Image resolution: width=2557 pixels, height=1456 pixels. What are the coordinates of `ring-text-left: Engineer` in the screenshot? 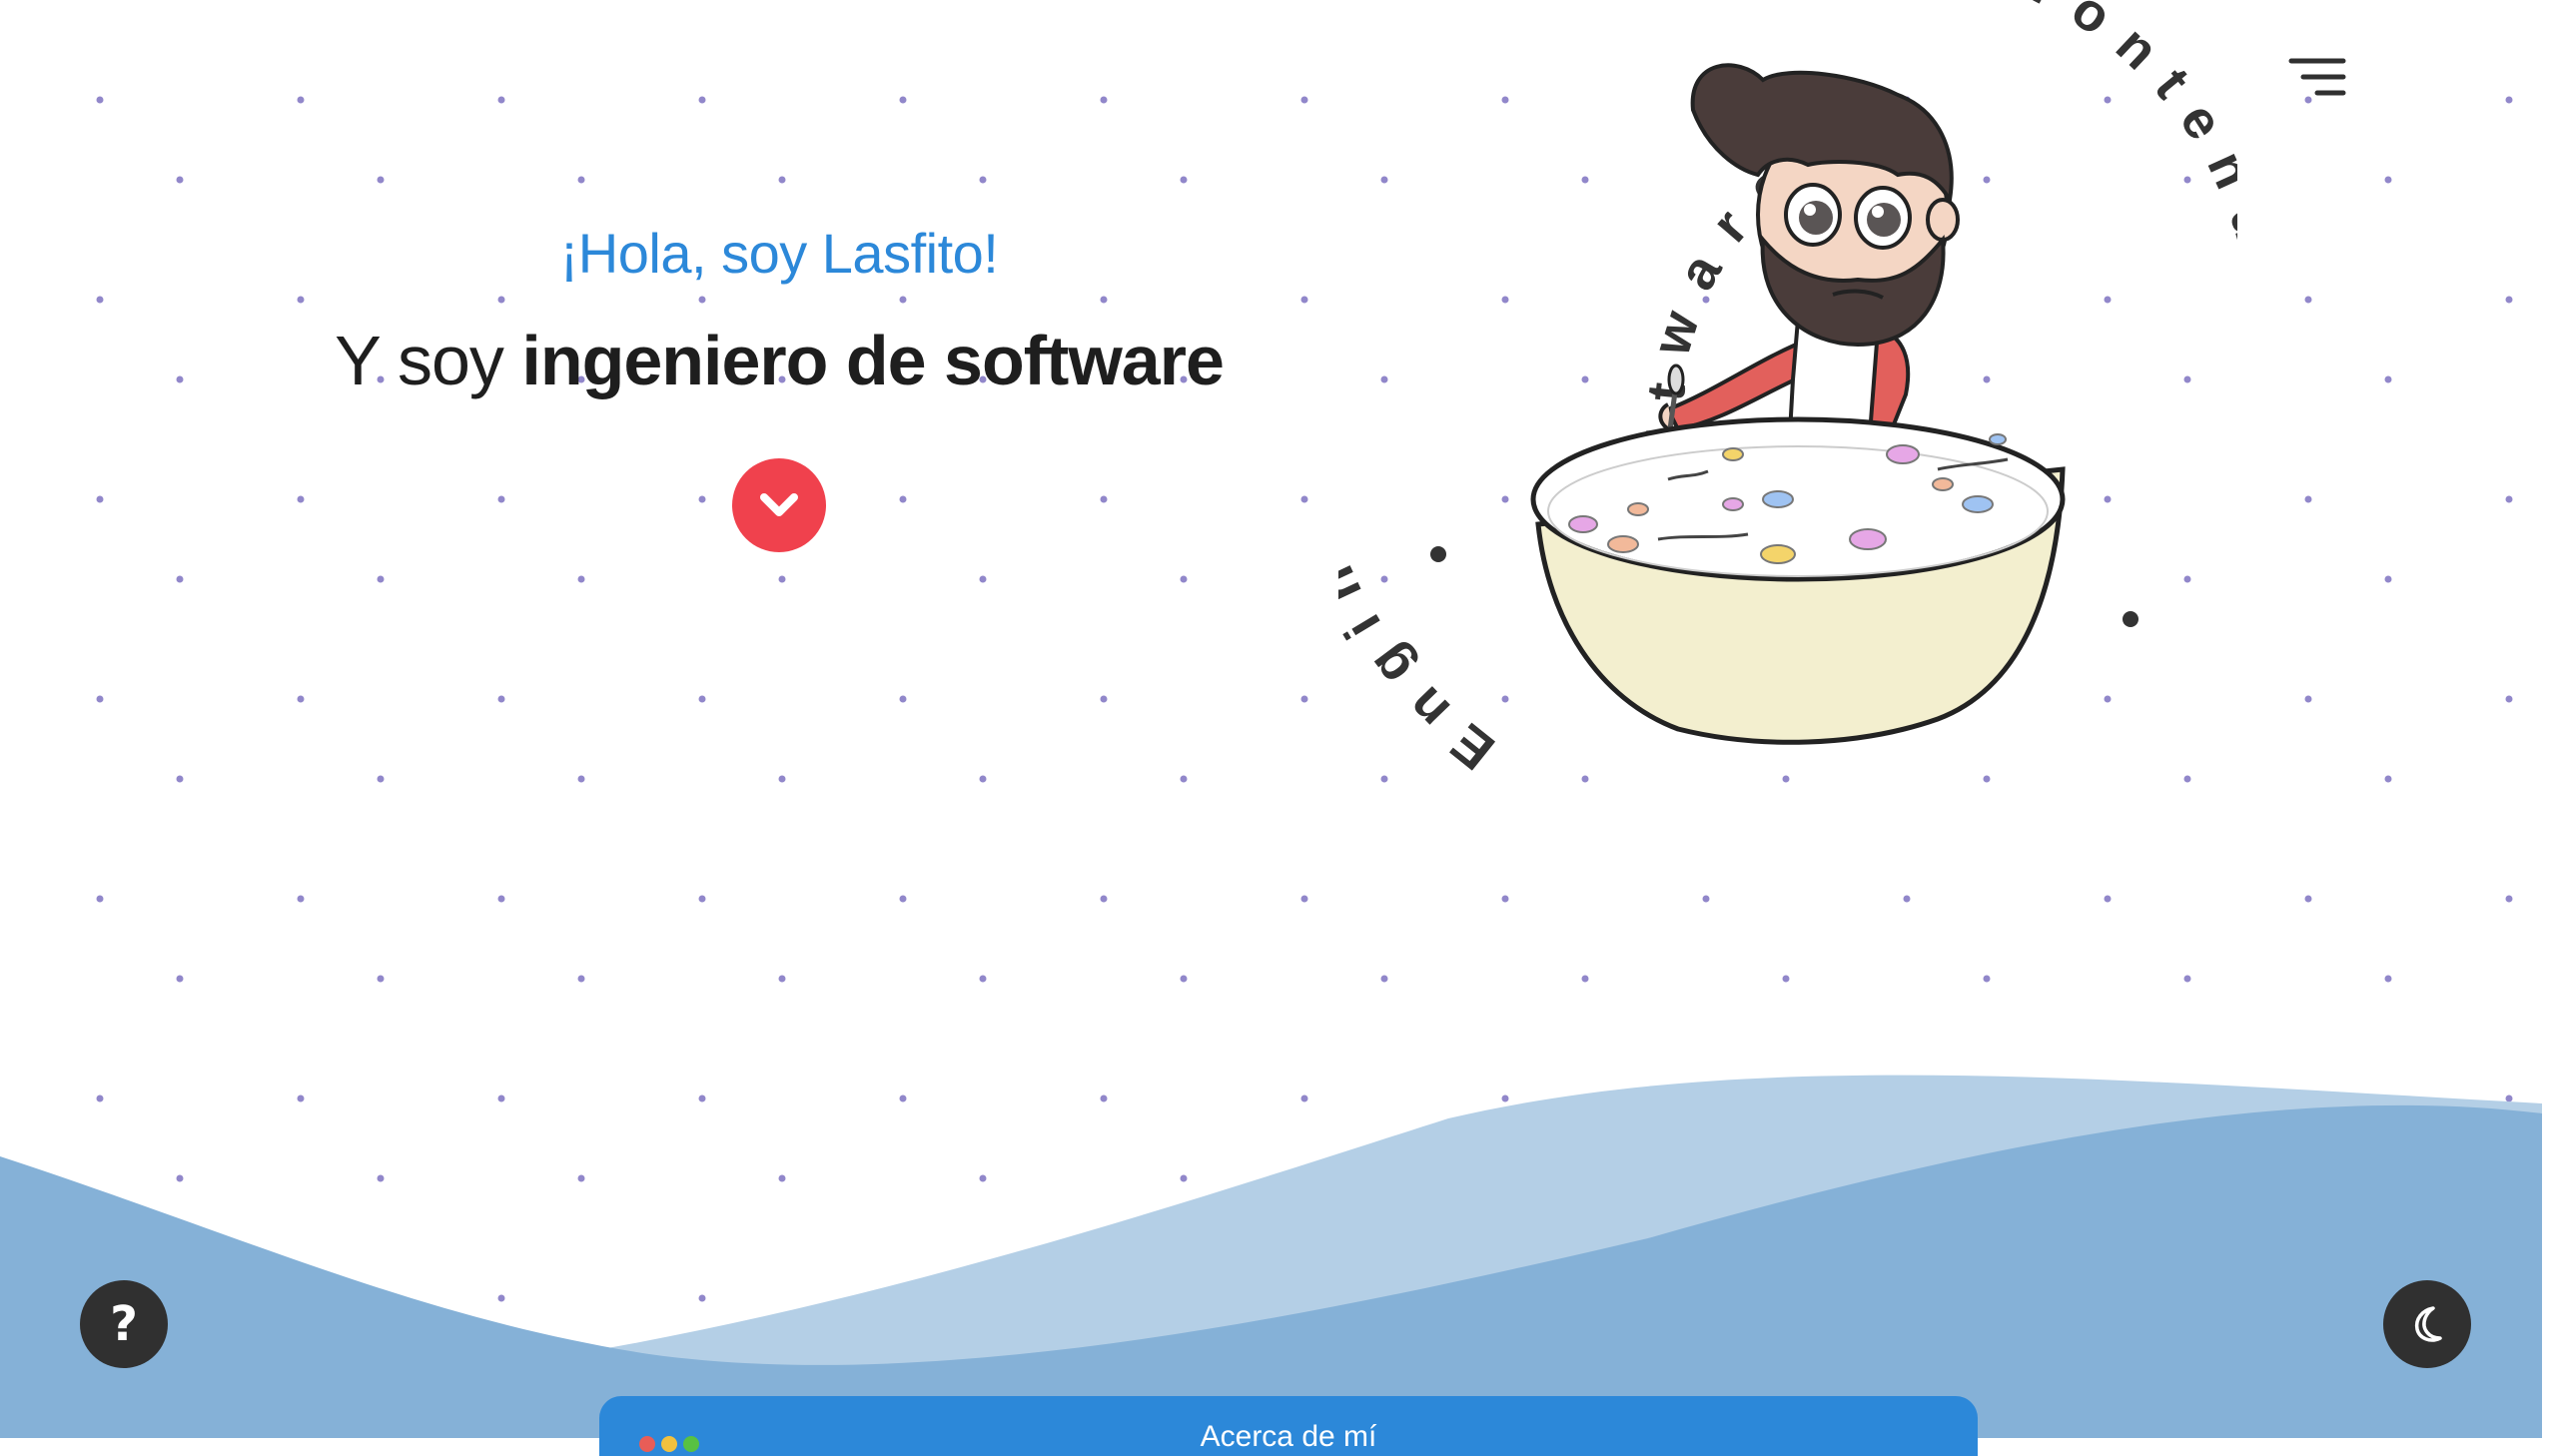 It's located at (1421, 590).